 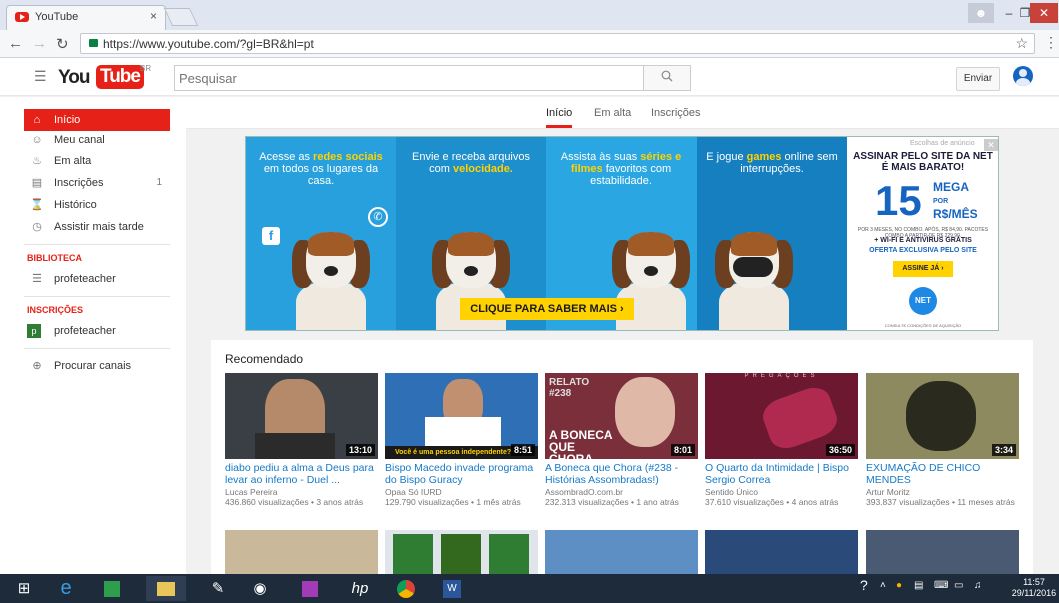 What do you see at coordinates (942, 416) in the screenshot?
I see `video-thumbnail: 3:34` at bounding box center [942, 416].